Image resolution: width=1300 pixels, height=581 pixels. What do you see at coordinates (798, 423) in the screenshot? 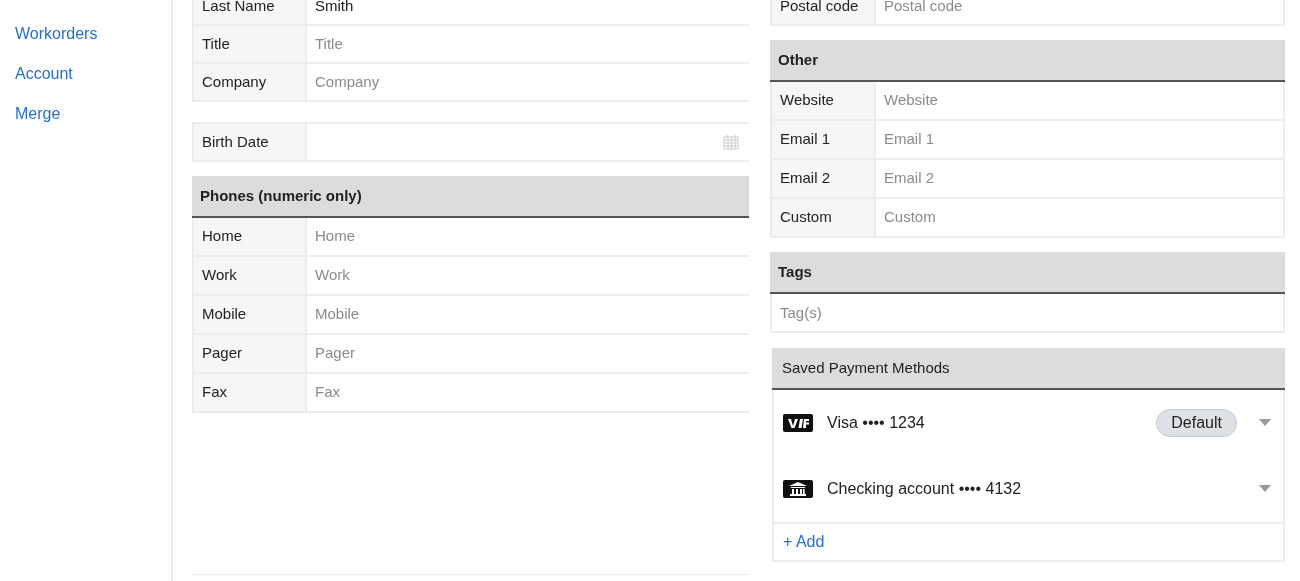
I see `card-icon` at bounding box center [798, 423].